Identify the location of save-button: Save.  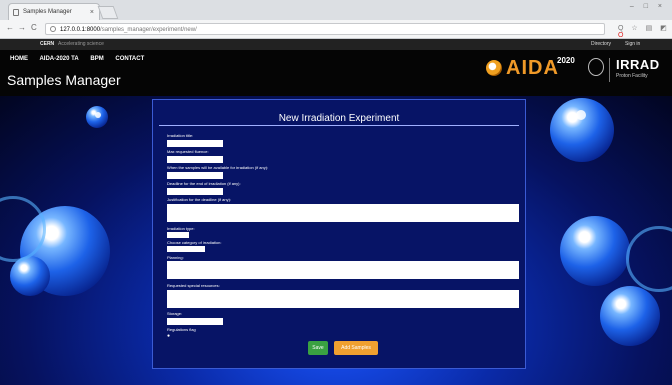
(318, 348).